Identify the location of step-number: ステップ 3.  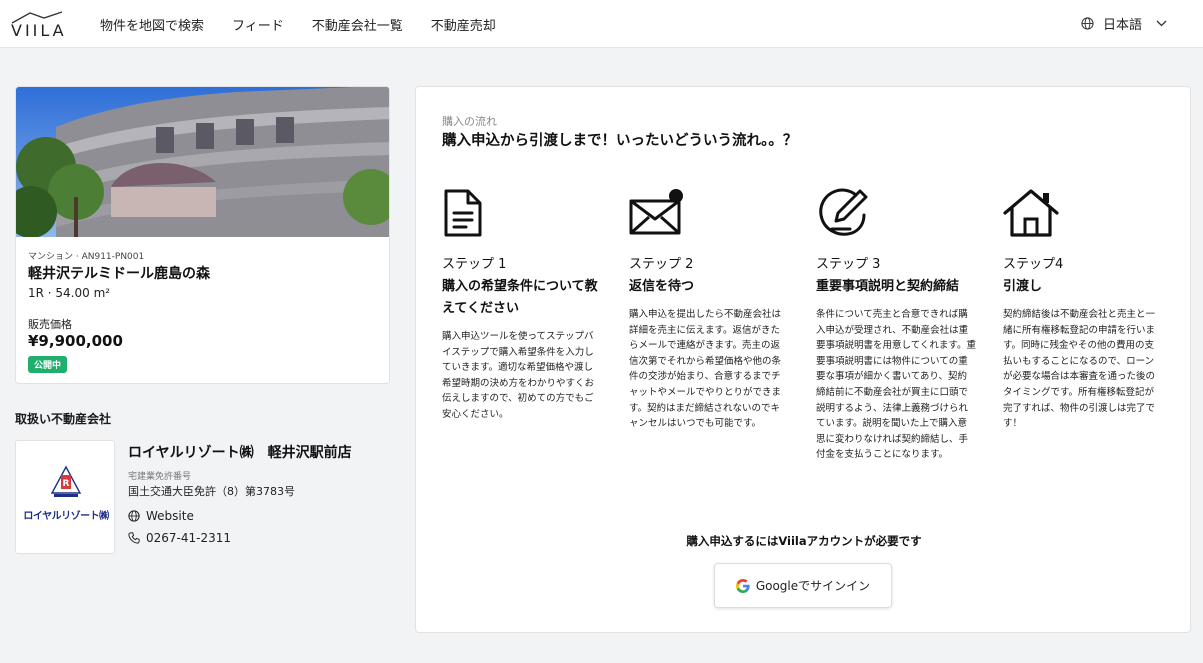
(848, 264).